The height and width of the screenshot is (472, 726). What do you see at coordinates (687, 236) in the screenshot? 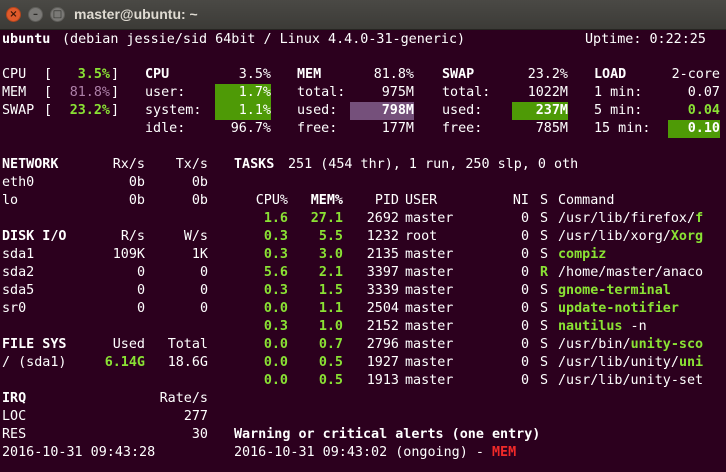
I see `command-name: Xorg` at bounding box center [687, 236].